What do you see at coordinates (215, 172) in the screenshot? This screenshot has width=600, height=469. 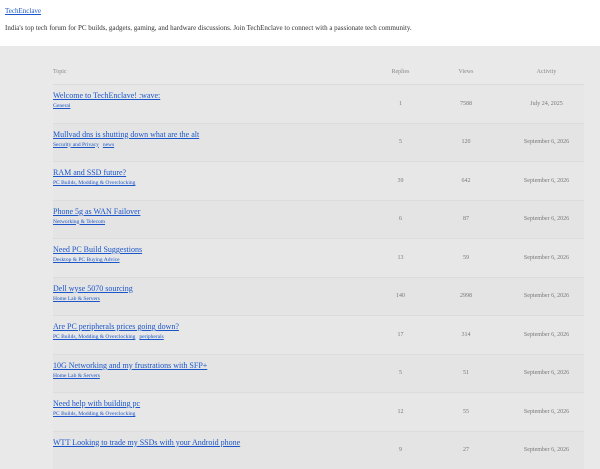 I see `topic-title-link: RAM and SSD future?` at bounding box center [215, 172].